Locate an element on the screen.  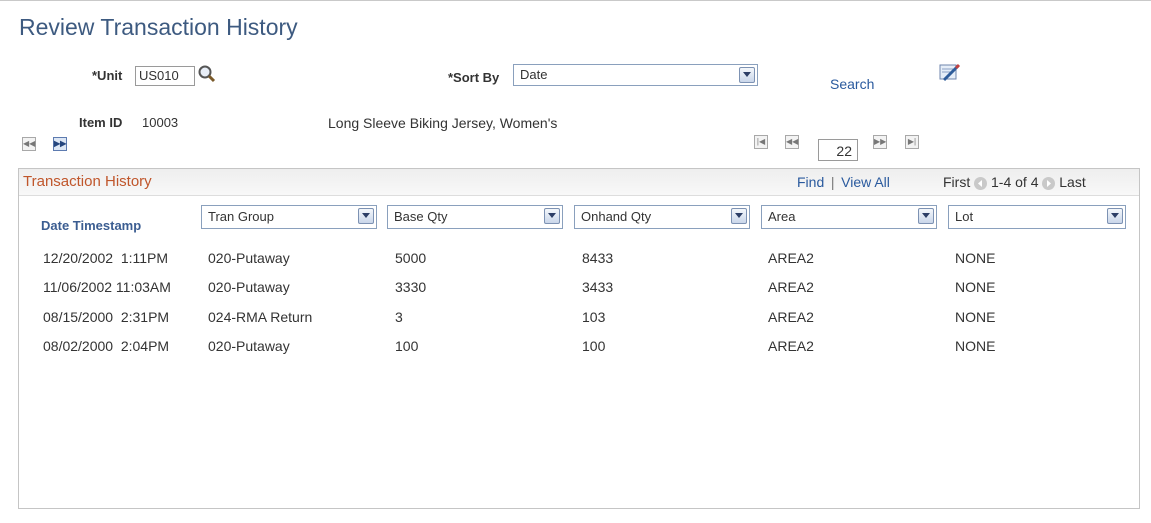
previous-item-icon: ◀◀ is located at coordinates (29, 144).